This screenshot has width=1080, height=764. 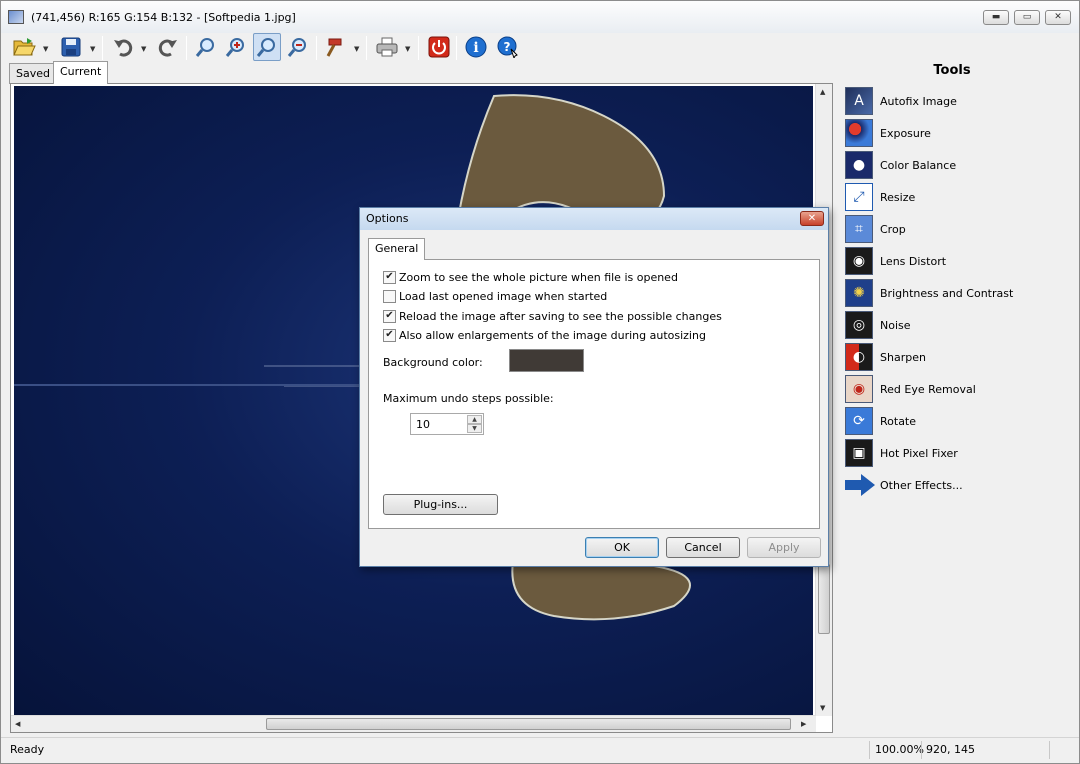 What do you see at coordinates (45, 49) in the screenshot?
I see `open-dropdown-icon: ▼` at bounding box center [45, 49].